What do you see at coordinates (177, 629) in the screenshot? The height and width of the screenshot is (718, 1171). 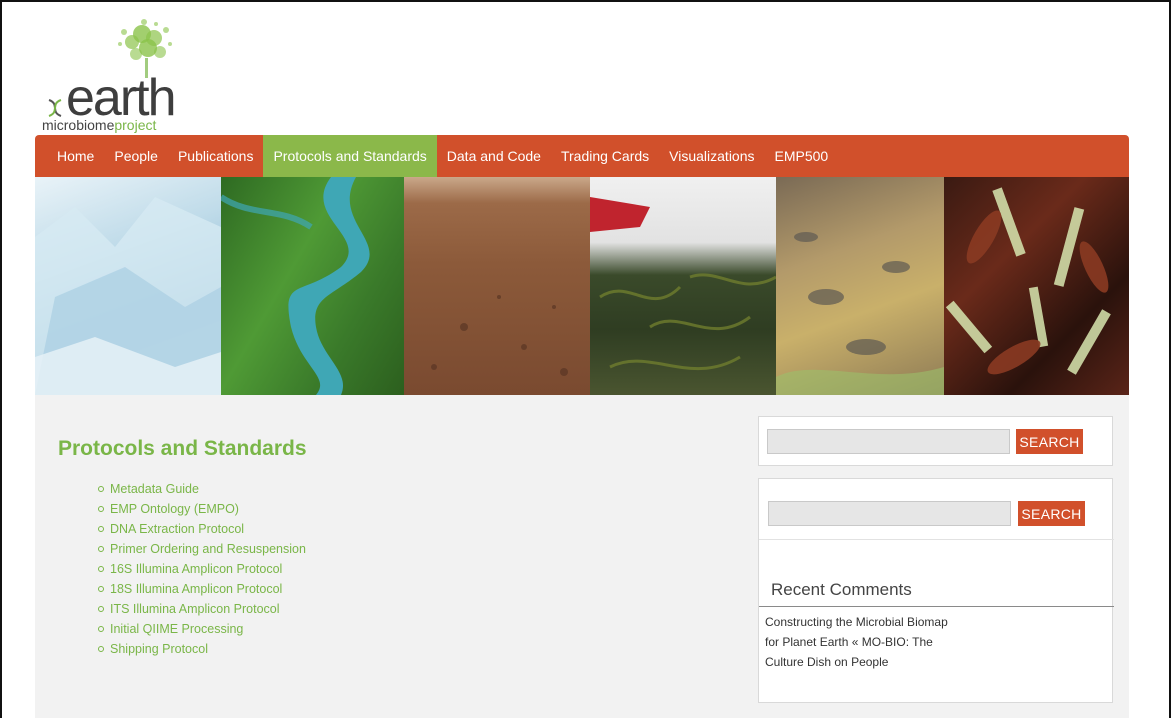 I see `protocol-link-label: Initial QIIME Processing` at bounding box center [177, 629].